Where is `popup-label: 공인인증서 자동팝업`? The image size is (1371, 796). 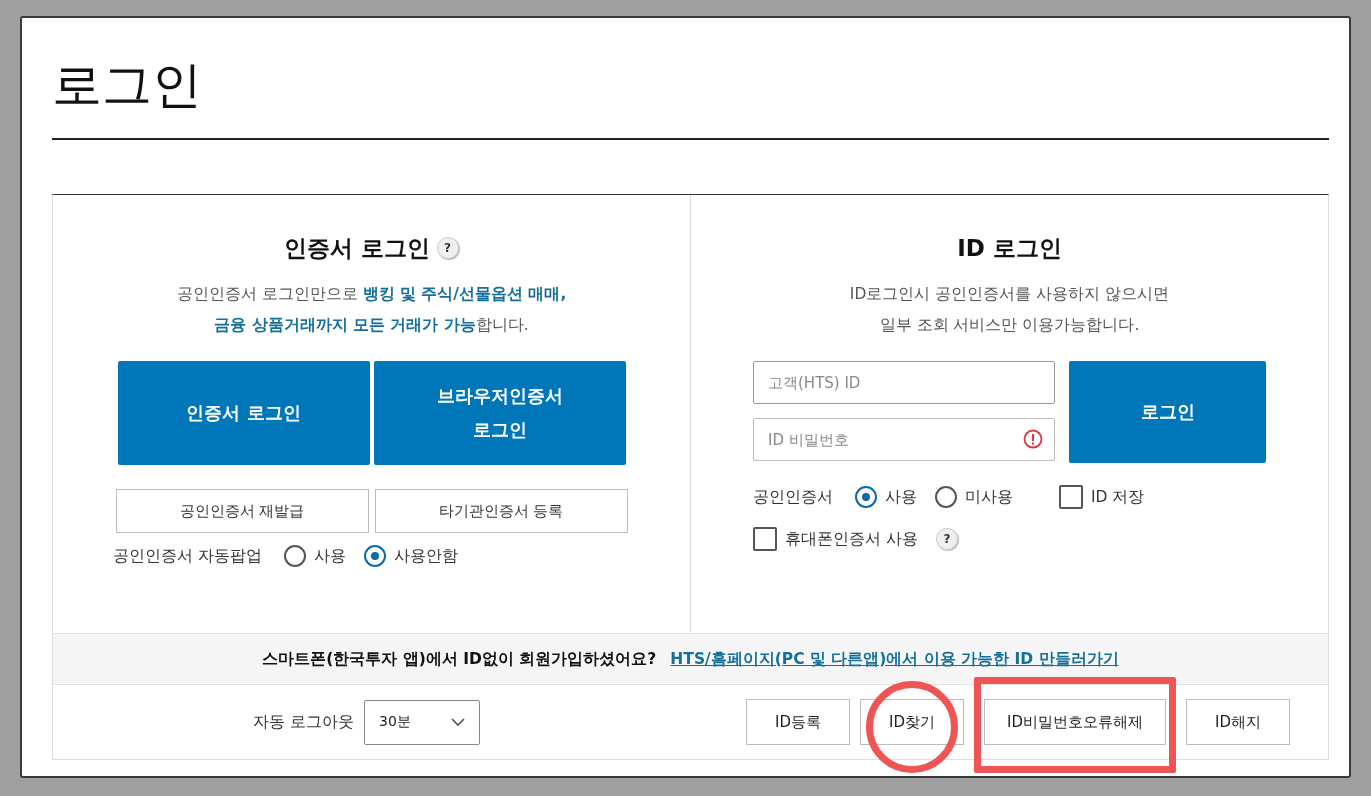 popup-label: 공인인증서 자동팝업 is located at coordinates (187, 556).